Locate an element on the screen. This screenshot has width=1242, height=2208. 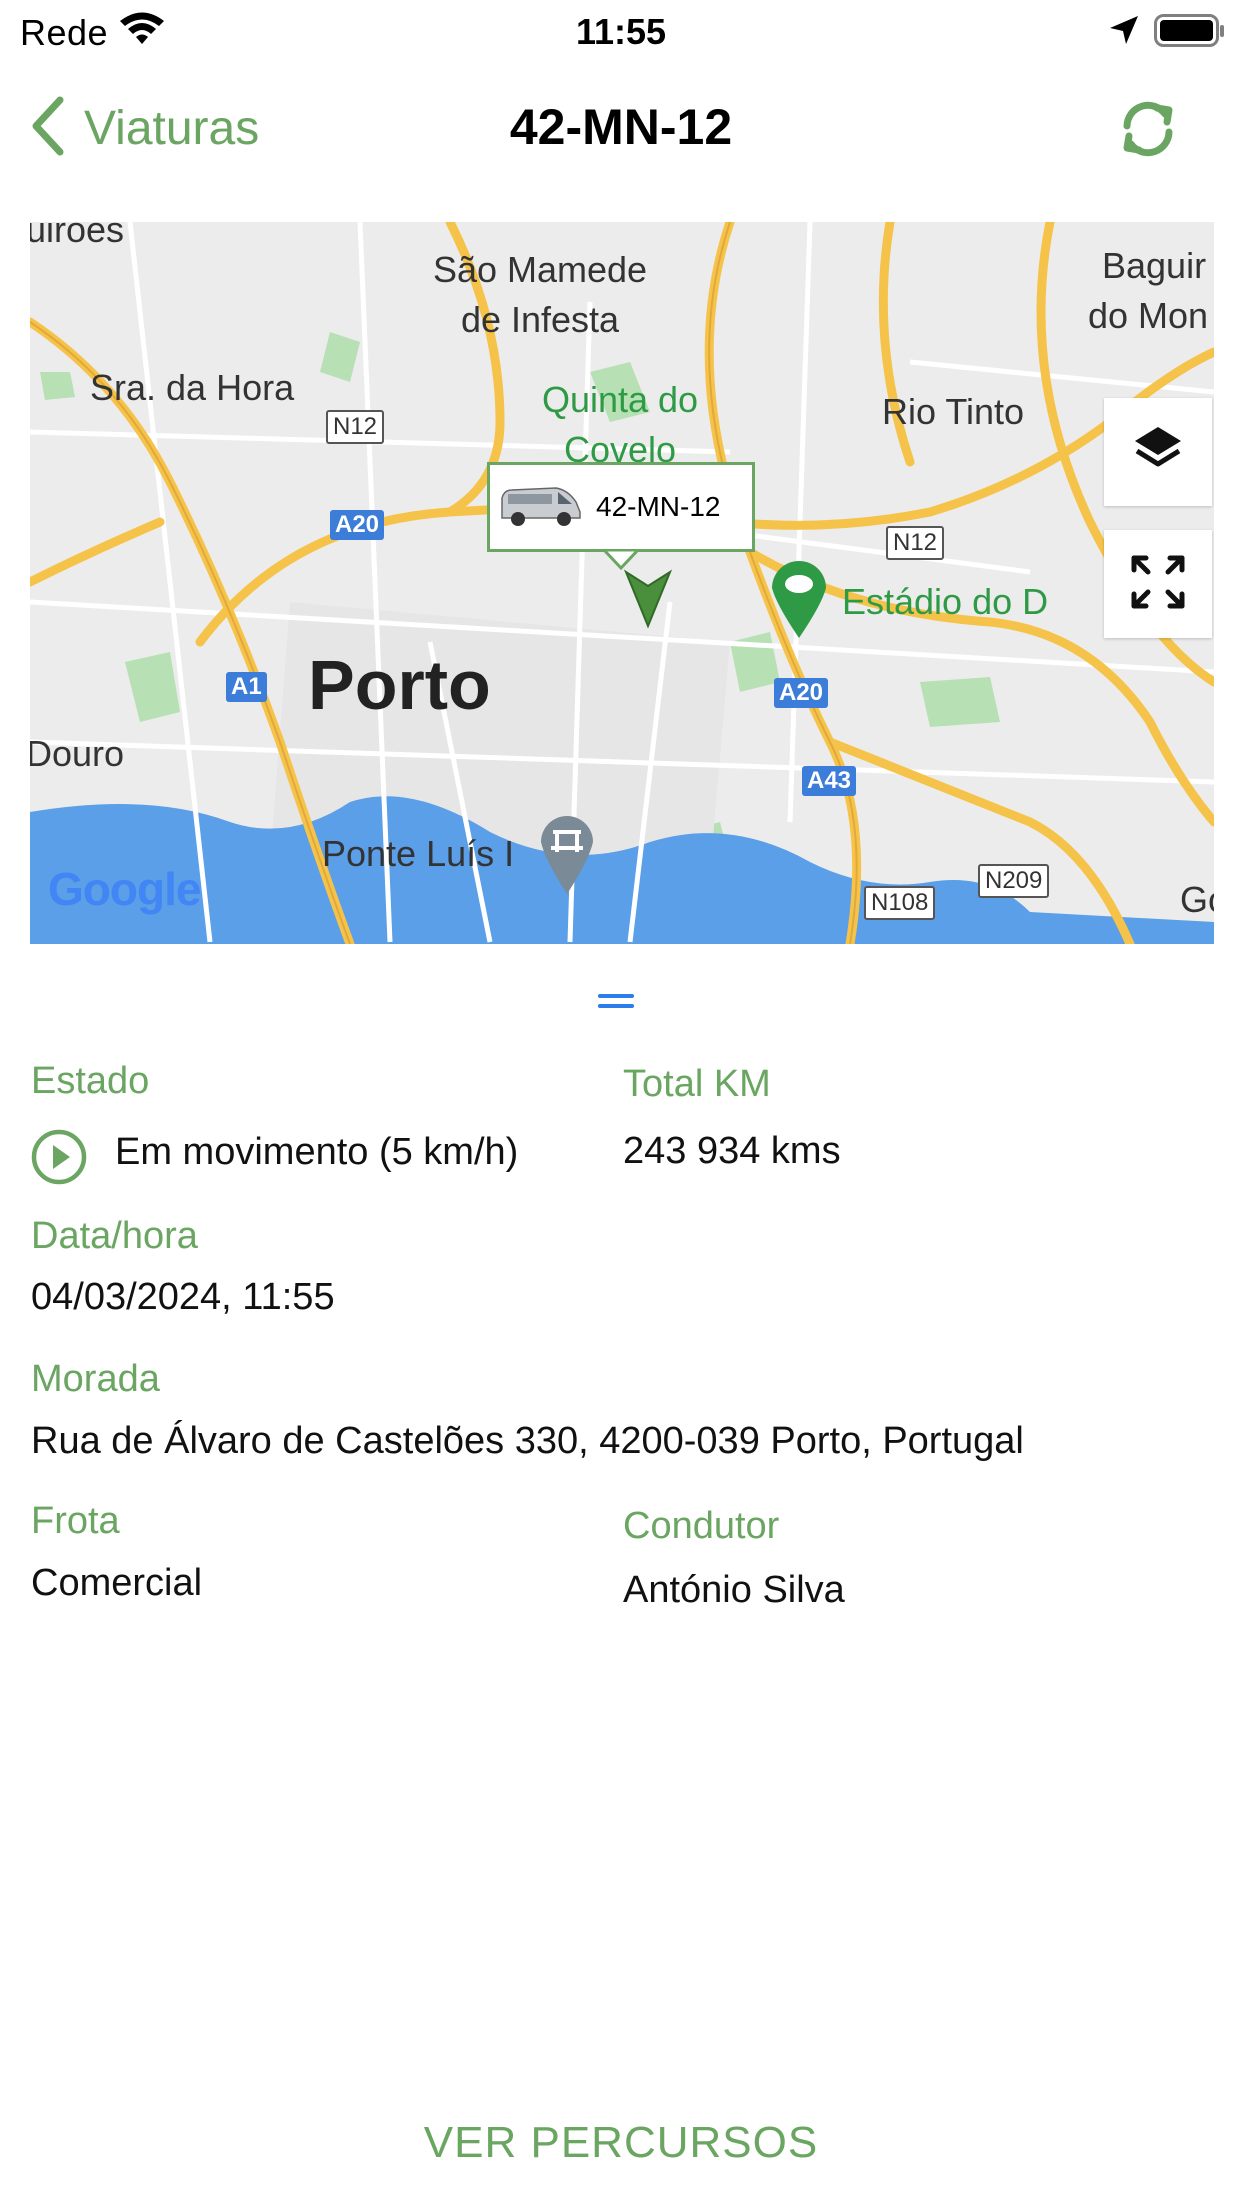
road-shield: N209 is located at coordinates (1014, 881).